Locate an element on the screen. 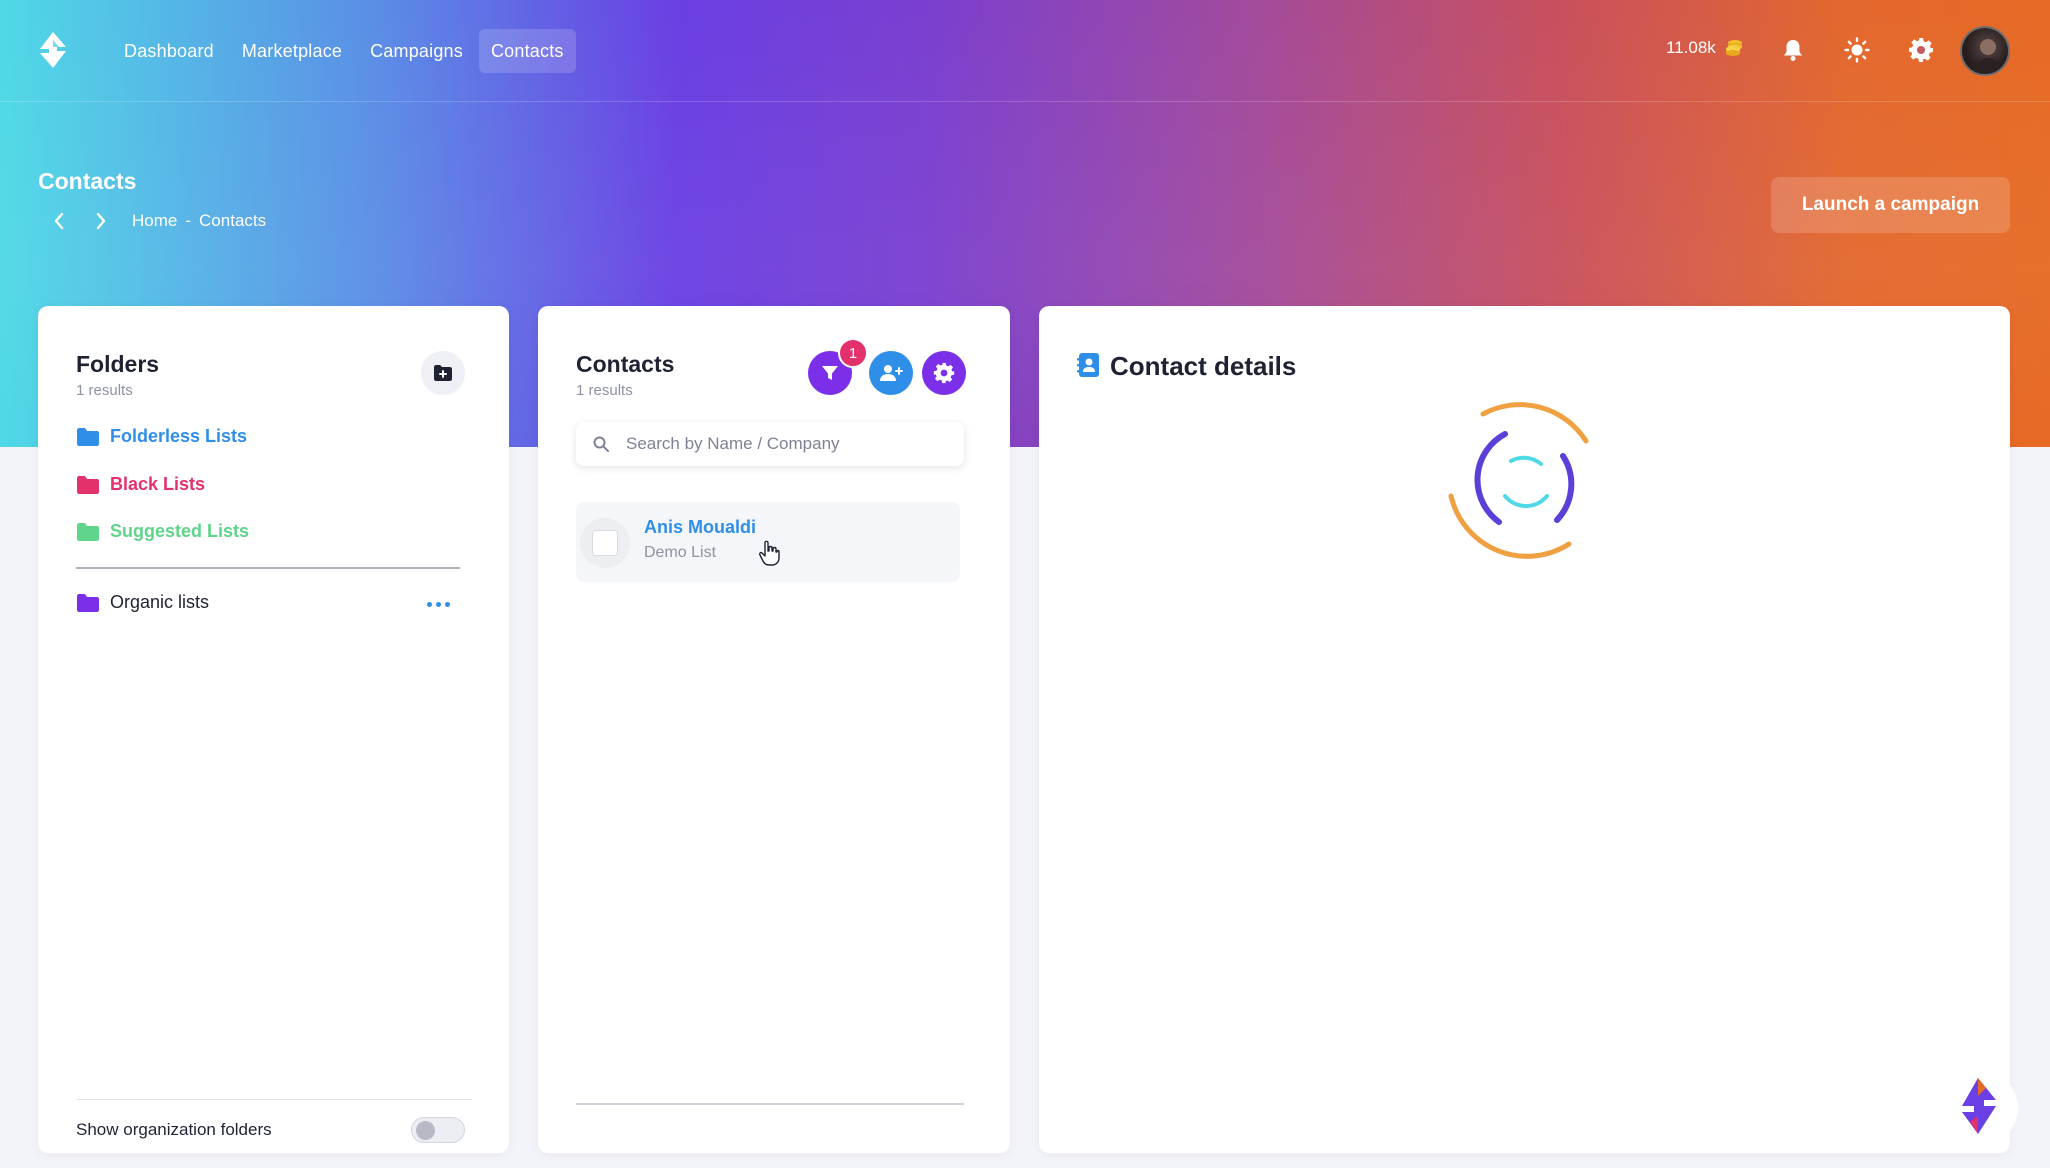  folders-footer-divider is located at coordinates (274, 1099).